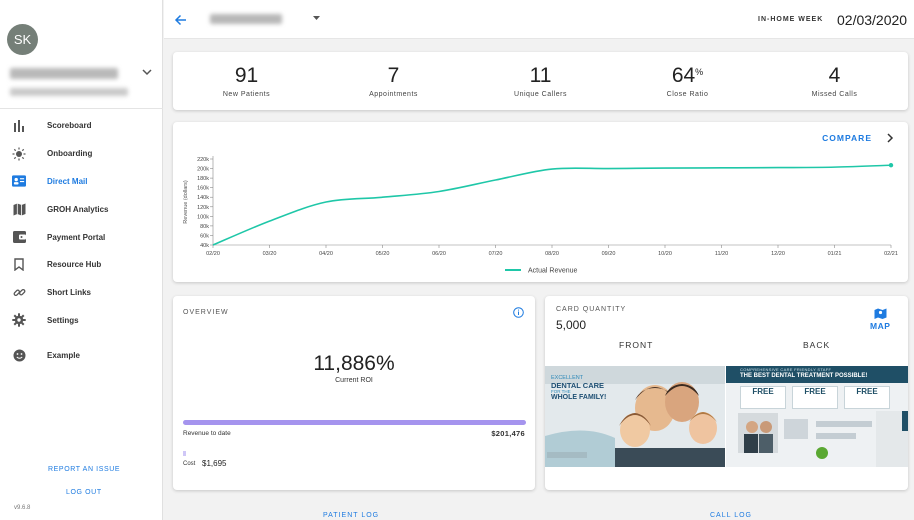  Describe the element at coordinates (518, 312) in the screenshot. I see `info-icon` at that location.